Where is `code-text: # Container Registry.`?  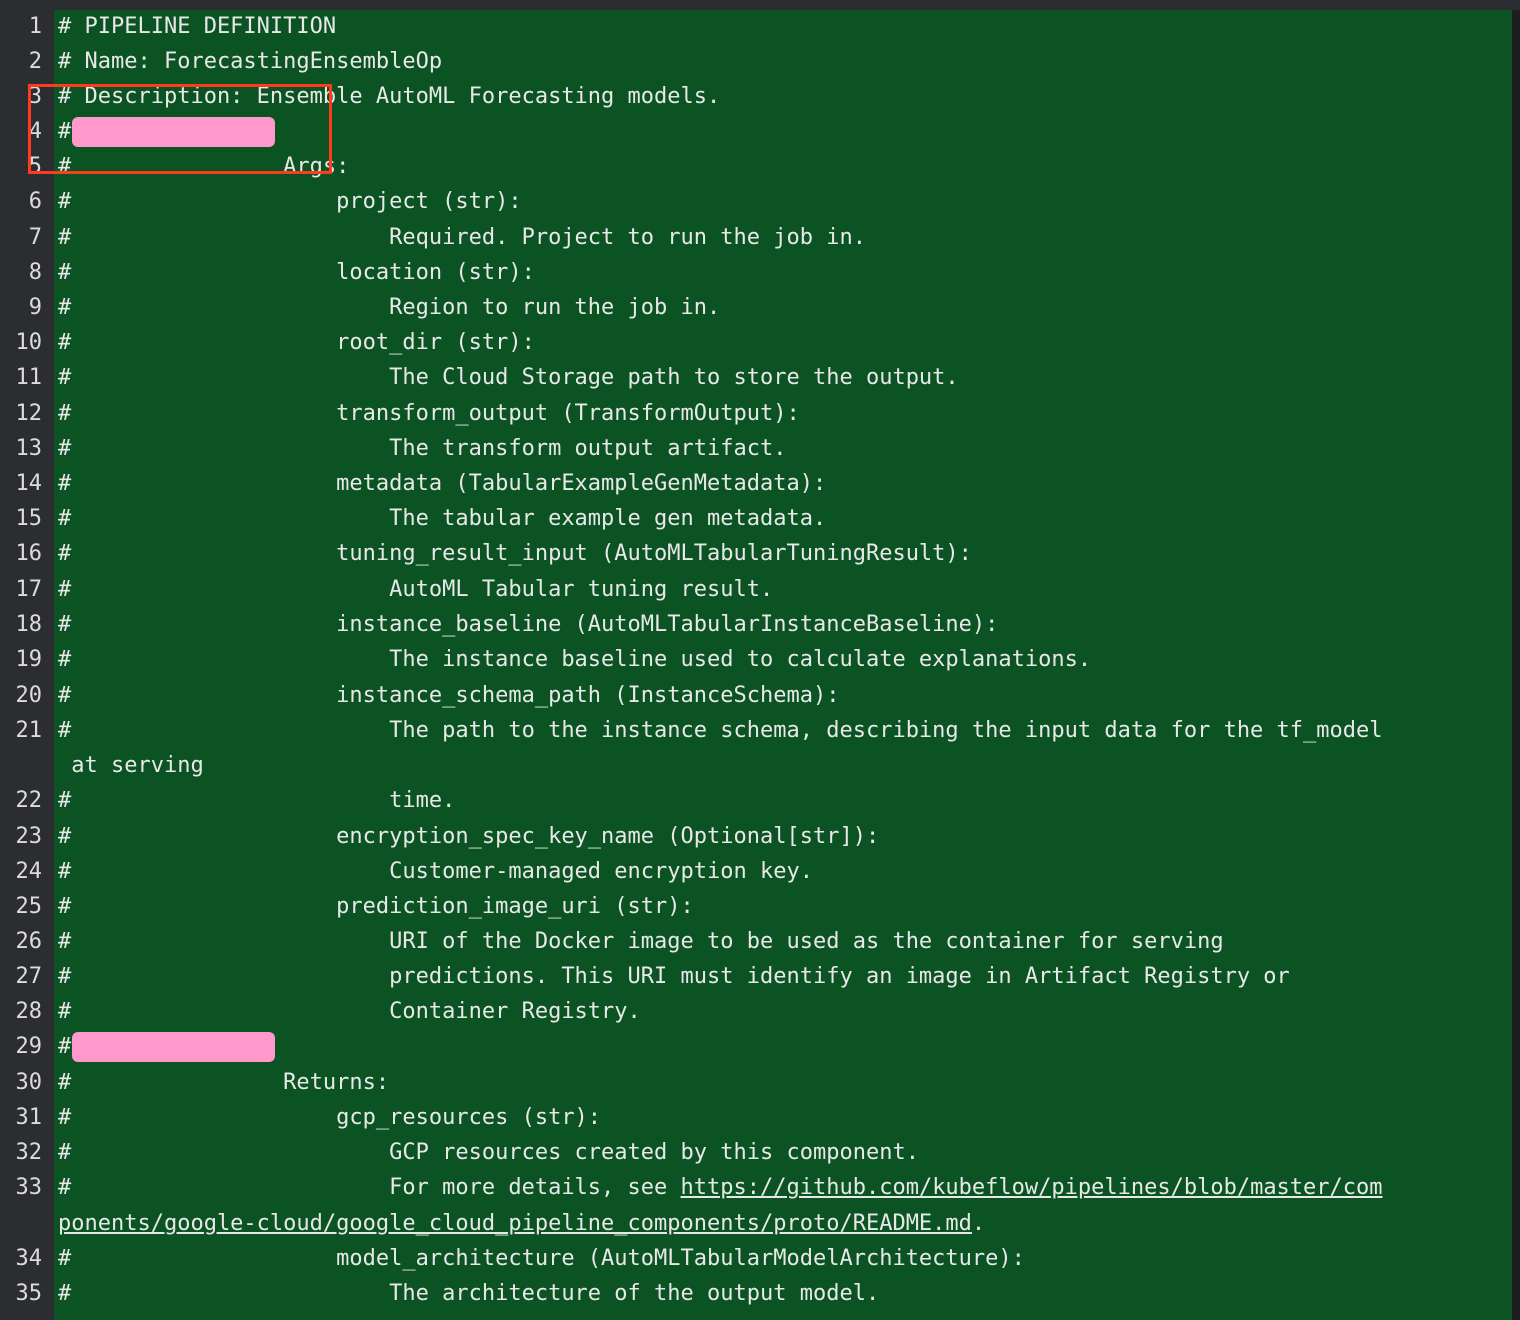
code-text: # Container Registry. is located at coordinates (349, 1011).